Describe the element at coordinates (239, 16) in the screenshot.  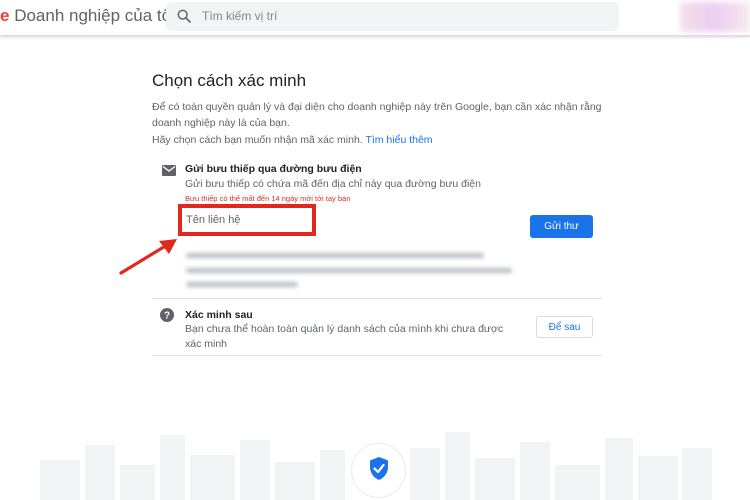
I see `search-input: Tìm kiếm vị trí` at that location.